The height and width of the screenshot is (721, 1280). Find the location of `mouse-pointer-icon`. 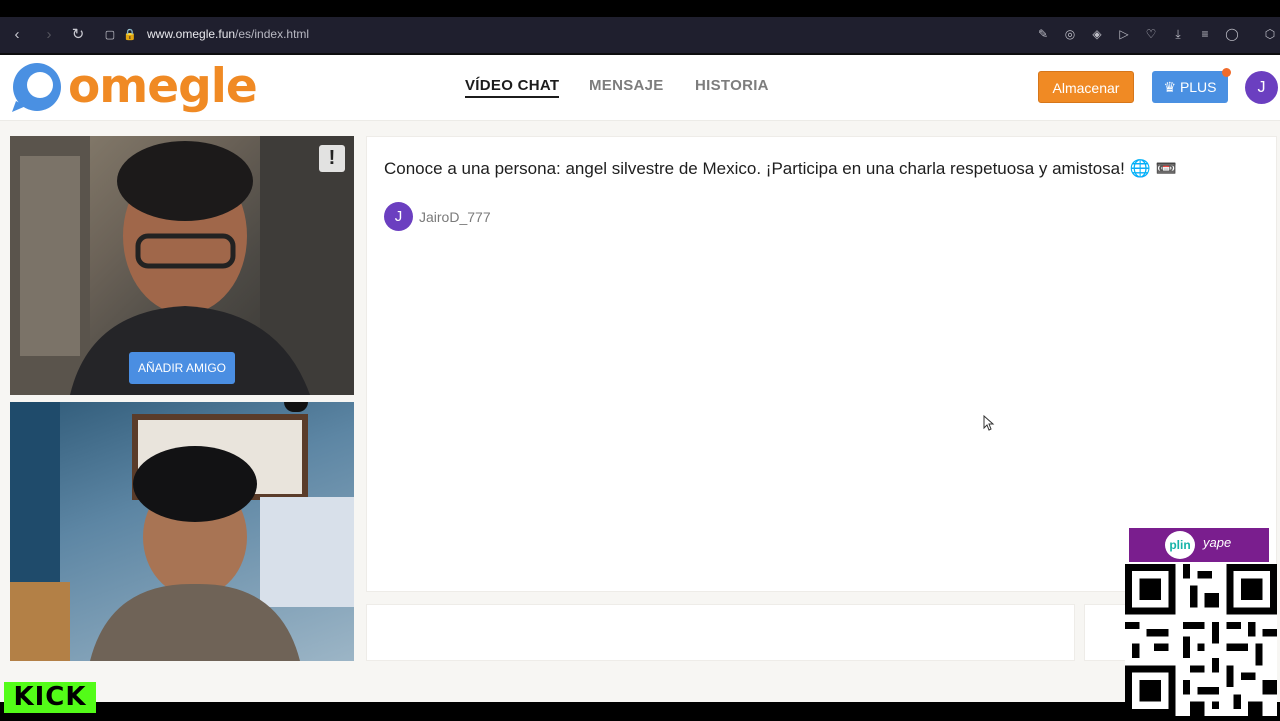

mouse-pointer-icon is located at coordinates (989, 423).